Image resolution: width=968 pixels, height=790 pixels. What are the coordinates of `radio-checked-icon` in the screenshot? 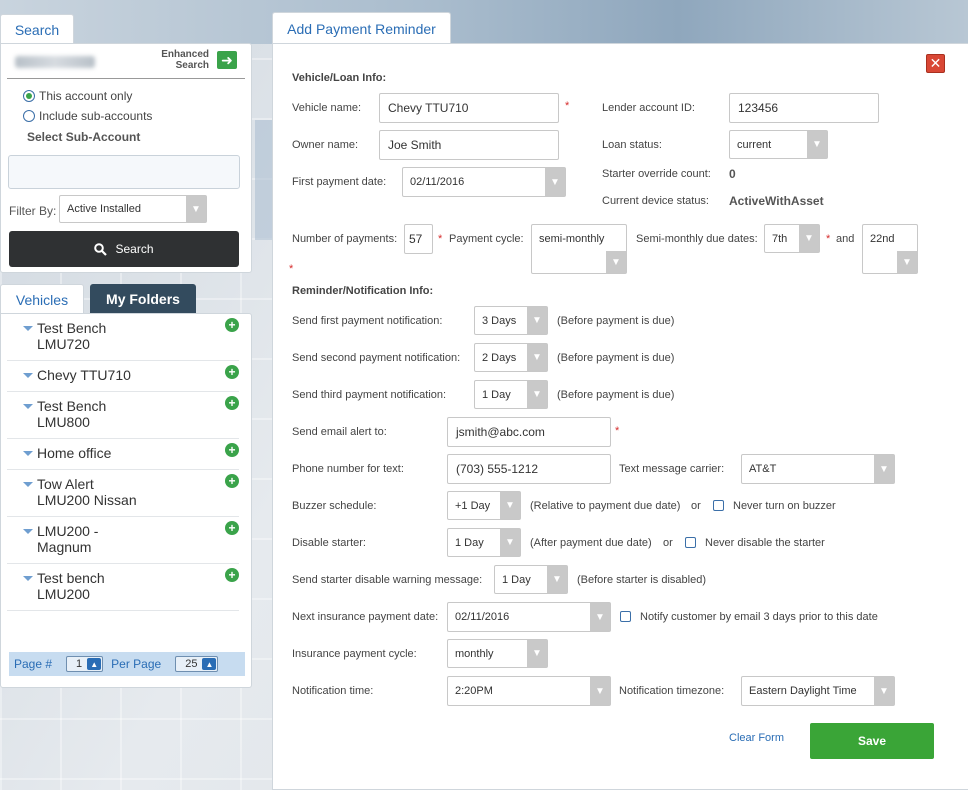 It's located at (29, 96).